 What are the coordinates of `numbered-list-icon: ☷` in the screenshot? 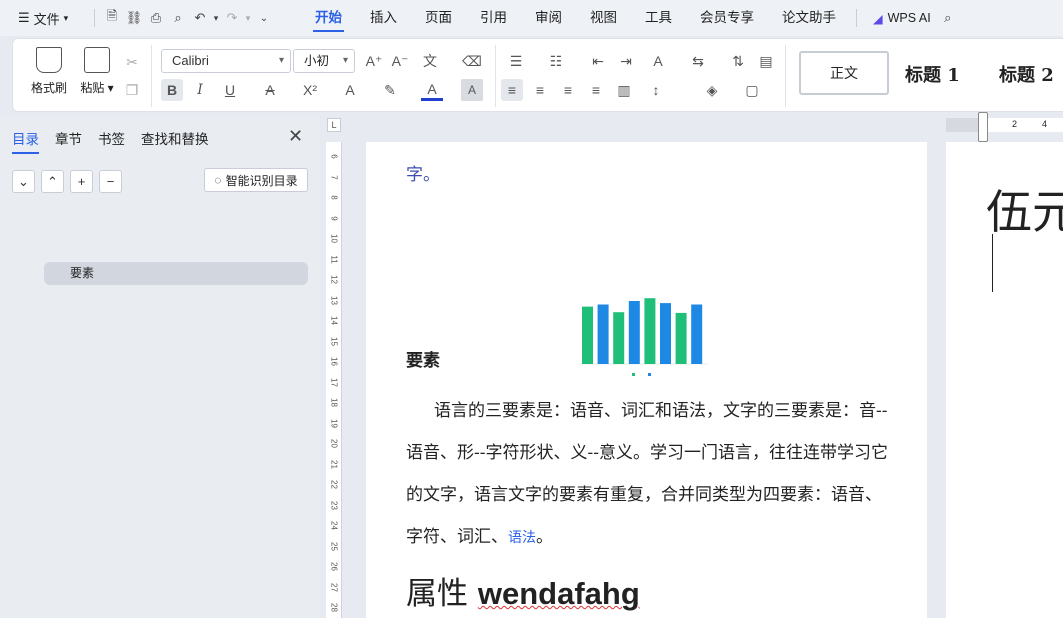 It's located at (556, 61).